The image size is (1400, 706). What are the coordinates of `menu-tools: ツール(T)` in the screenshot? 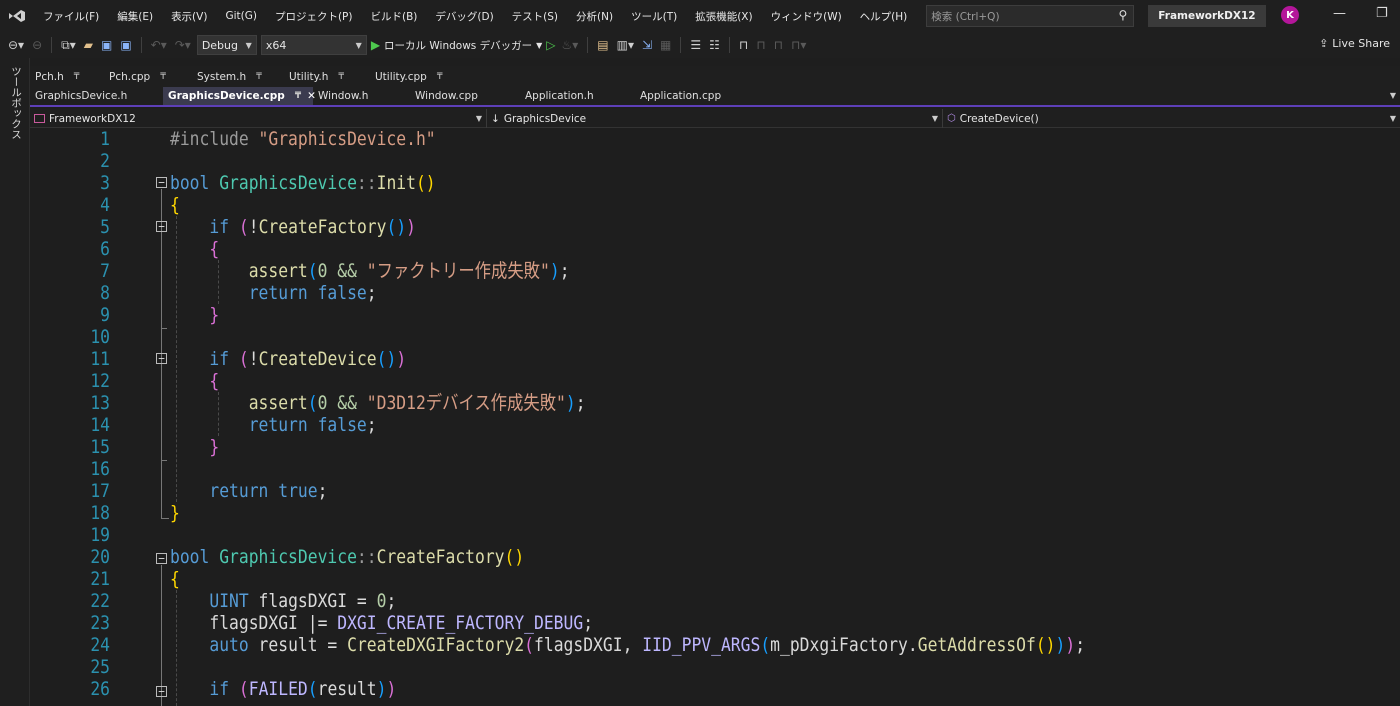 It's located at (654, 16).